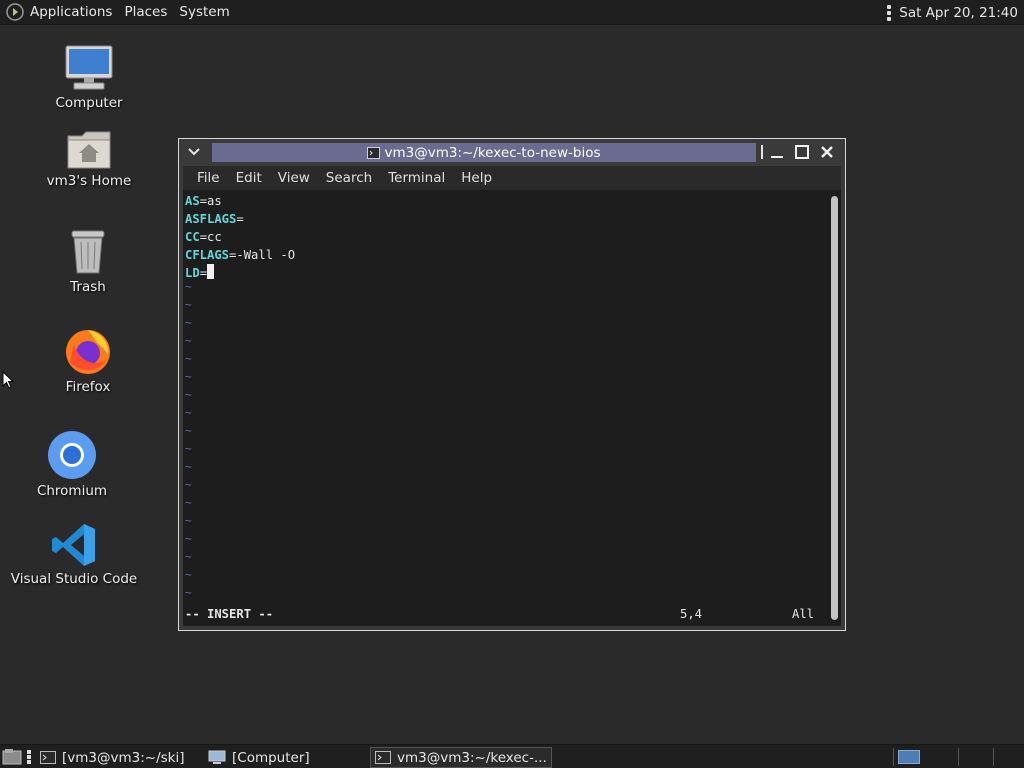 Image resolution: width=1024 pixels, height=768 pixels. I want to click on taskbar-item-label: [vm3@vm3:~/ski], so click(123, 757).